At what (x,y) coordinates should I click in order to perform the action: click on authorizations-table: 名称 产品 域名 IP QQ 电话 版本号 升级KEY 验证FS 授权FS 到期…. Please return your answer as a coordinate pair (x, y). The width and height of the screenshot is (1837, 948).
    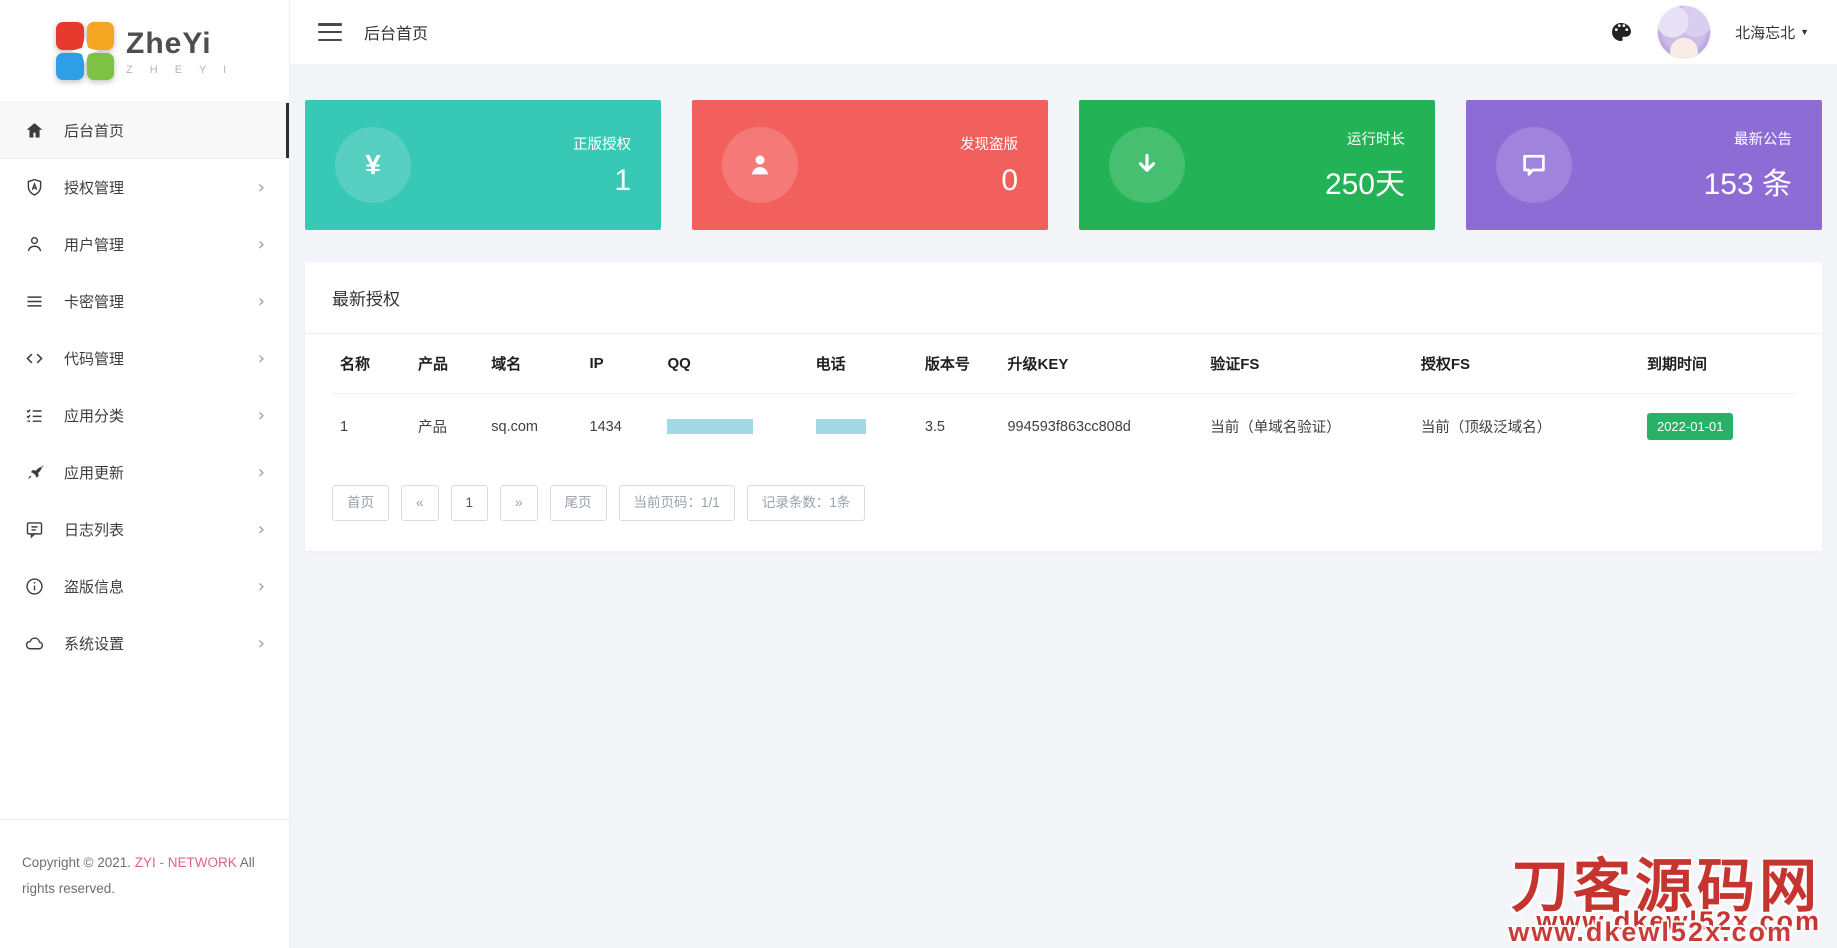
    Looking at the image, I should click on (1063, 396).